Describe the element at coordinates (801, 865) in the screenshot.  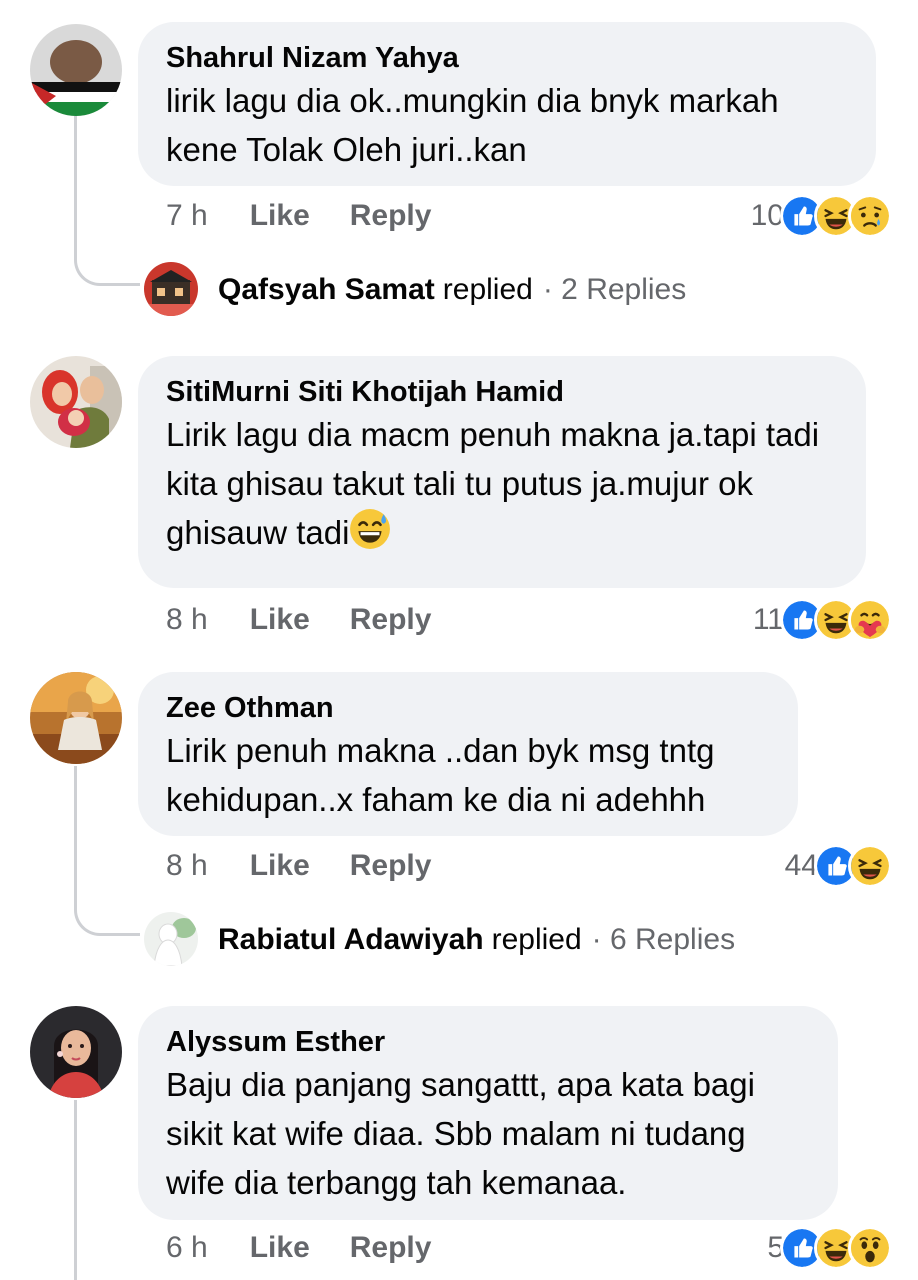
I see `reaction-count: 44` at that location.